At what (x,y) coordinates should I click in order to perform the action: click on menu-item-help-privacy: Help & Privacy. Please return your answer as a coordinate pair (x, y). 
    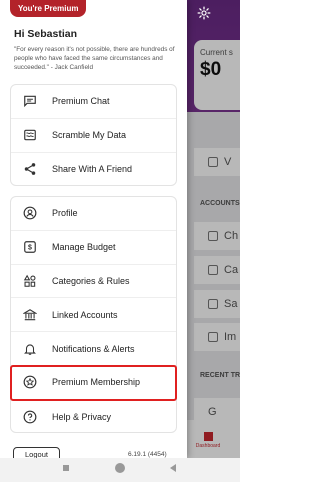
    Looking at the image, I should click on (93, 417).